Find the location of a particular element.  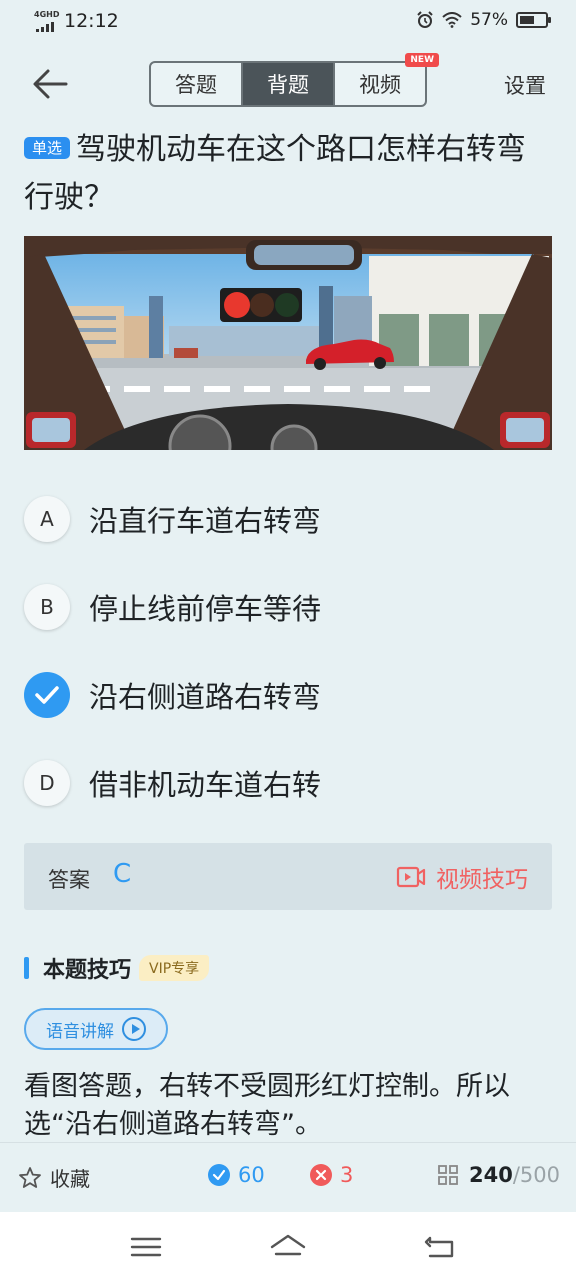

option-a-letter: A is located at coordinates (47, 519).